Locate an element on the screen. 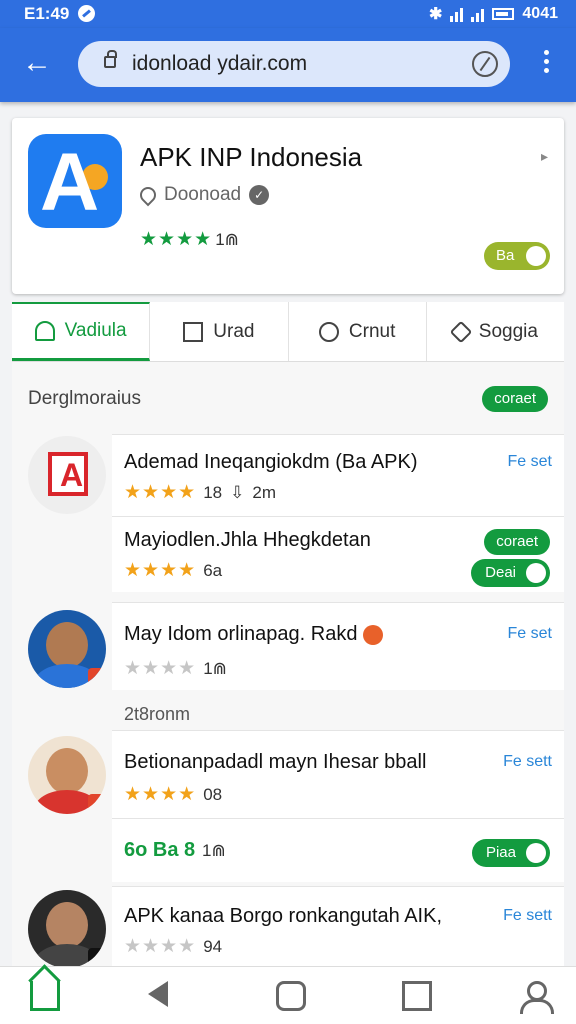 The height and width of the screenshot is (1024, 576). item-rating: ★ ★ ★ ★ 08 is located at coordinates (173, 794).